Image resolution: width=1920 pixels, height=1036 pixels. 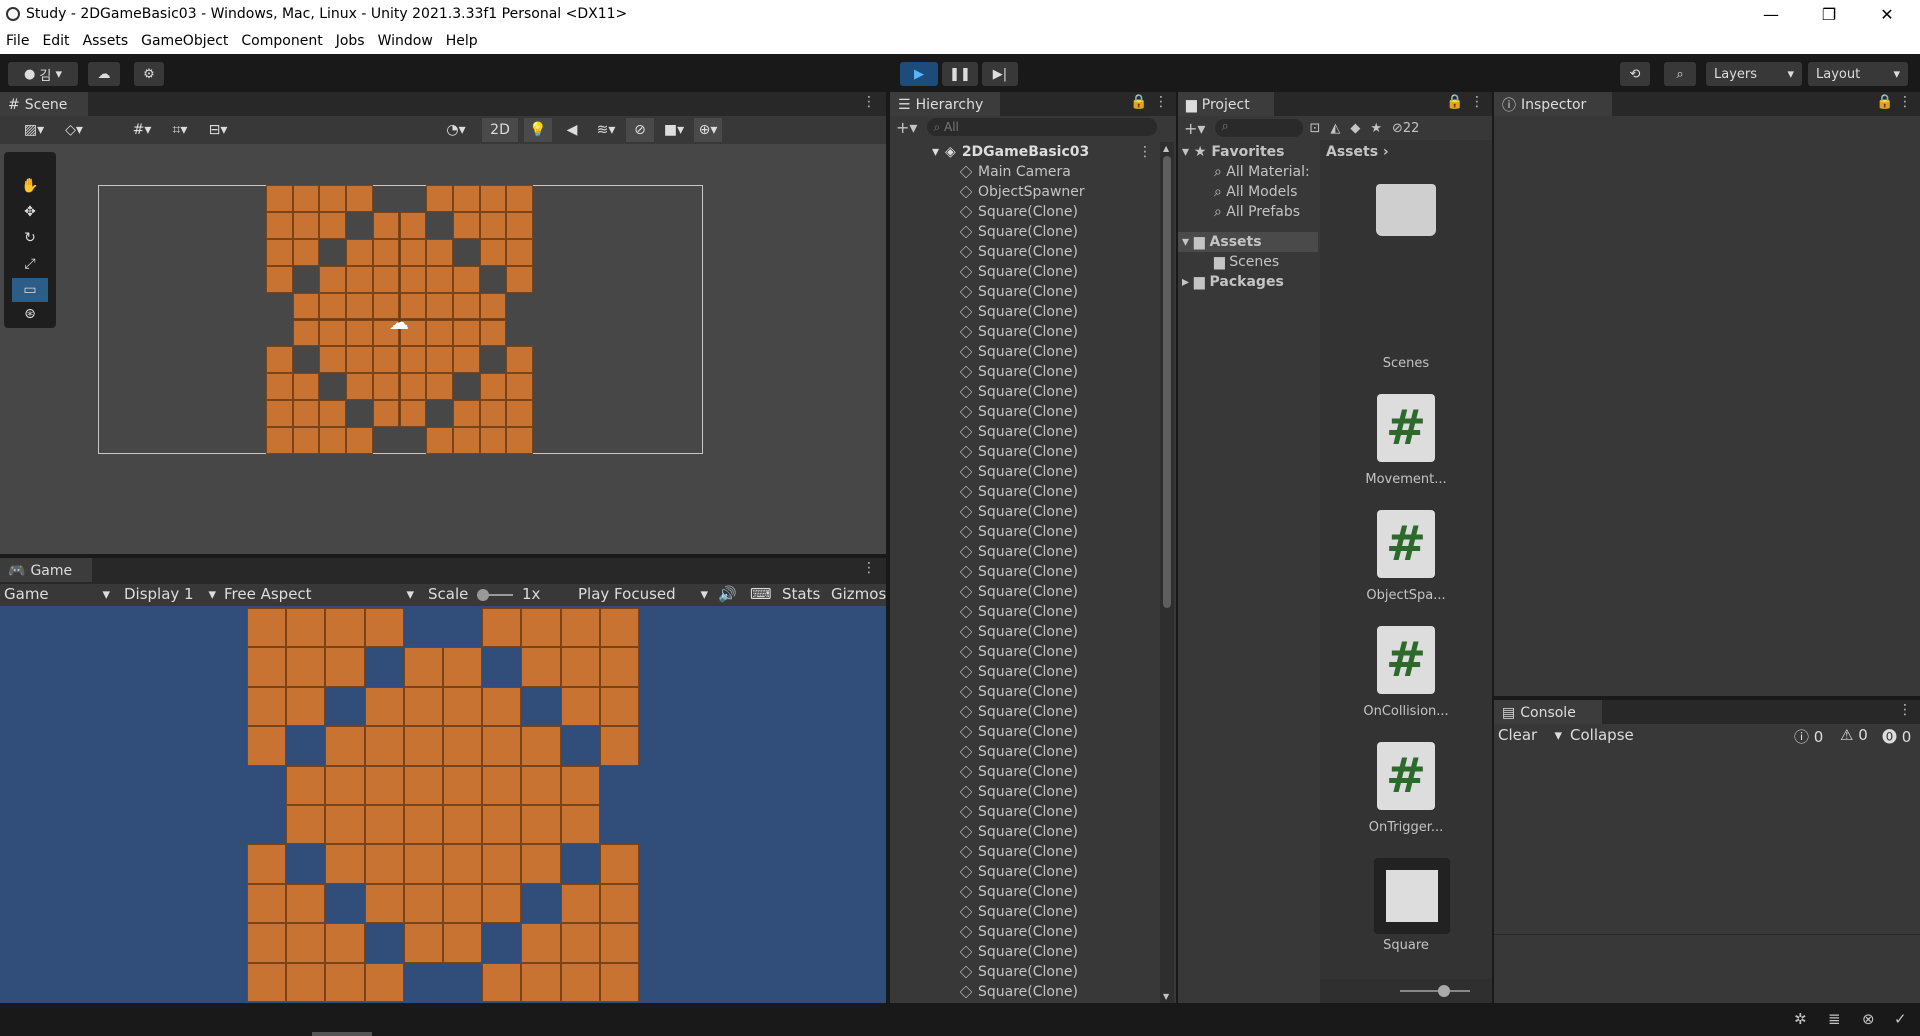 I want to click on increment-snap-icon: ⌗▾, so click(x=180, y=130).